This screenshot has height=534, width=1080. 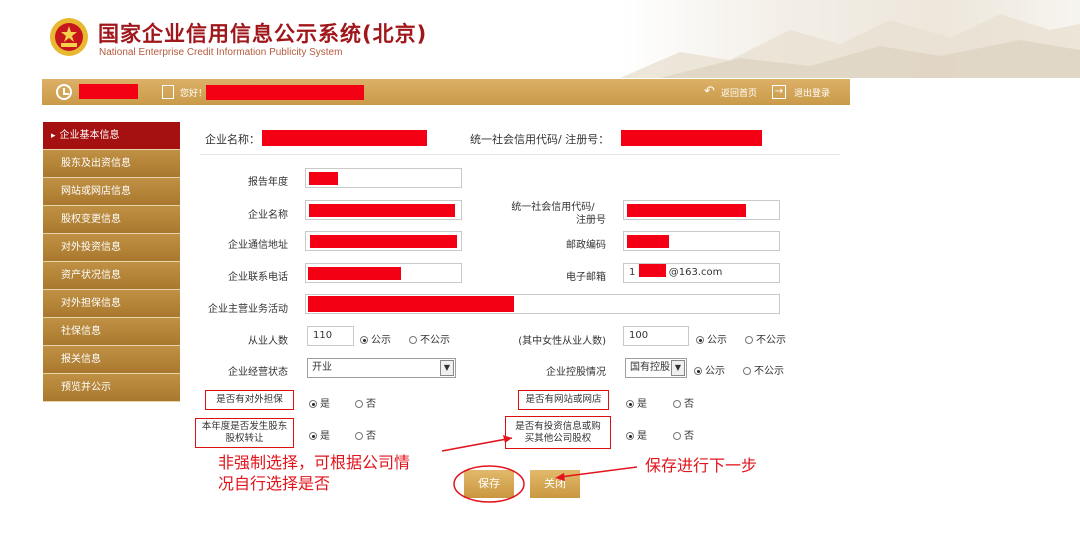 I want to click on national-emblem-icon, so click(x=69, y=37).